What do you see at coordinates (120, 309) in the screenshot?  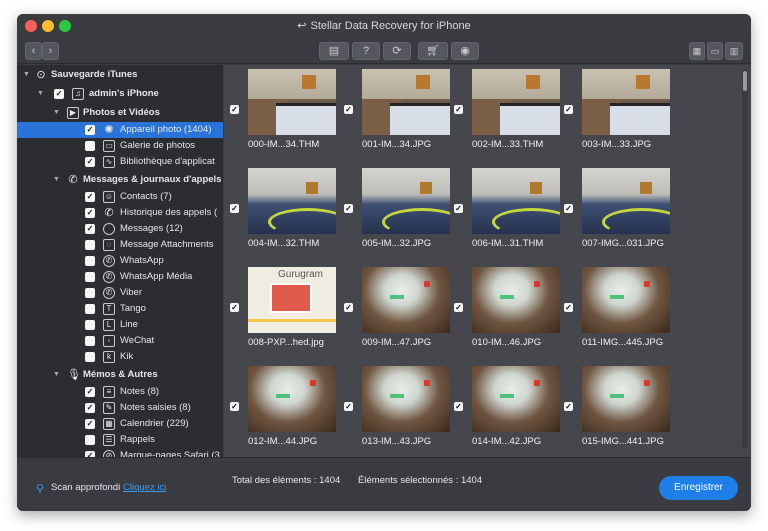 I see `tree-item-tango: T Tango` at bounding box center [120, 309].